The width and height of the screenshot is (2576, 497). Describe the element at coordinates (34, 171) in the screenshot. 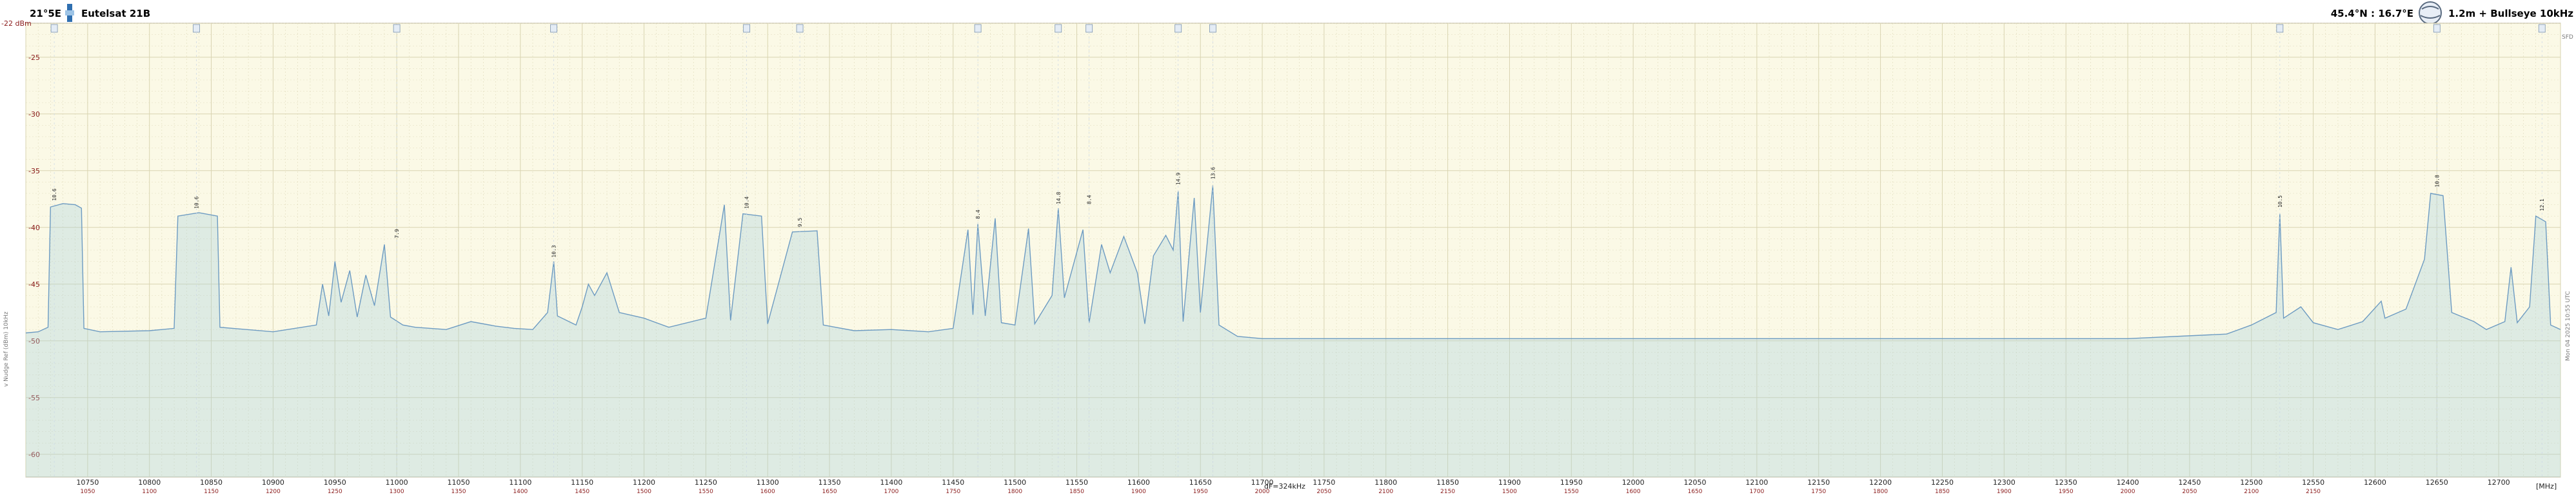

I see `y-tick-label: -35` at that location.